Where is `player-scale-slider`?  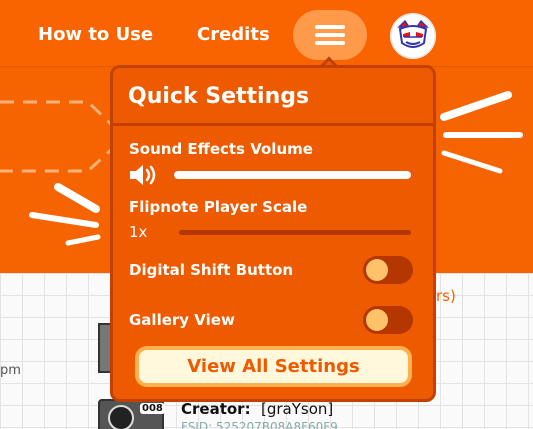
player-scale-slider is located at coordinates (295, 232).